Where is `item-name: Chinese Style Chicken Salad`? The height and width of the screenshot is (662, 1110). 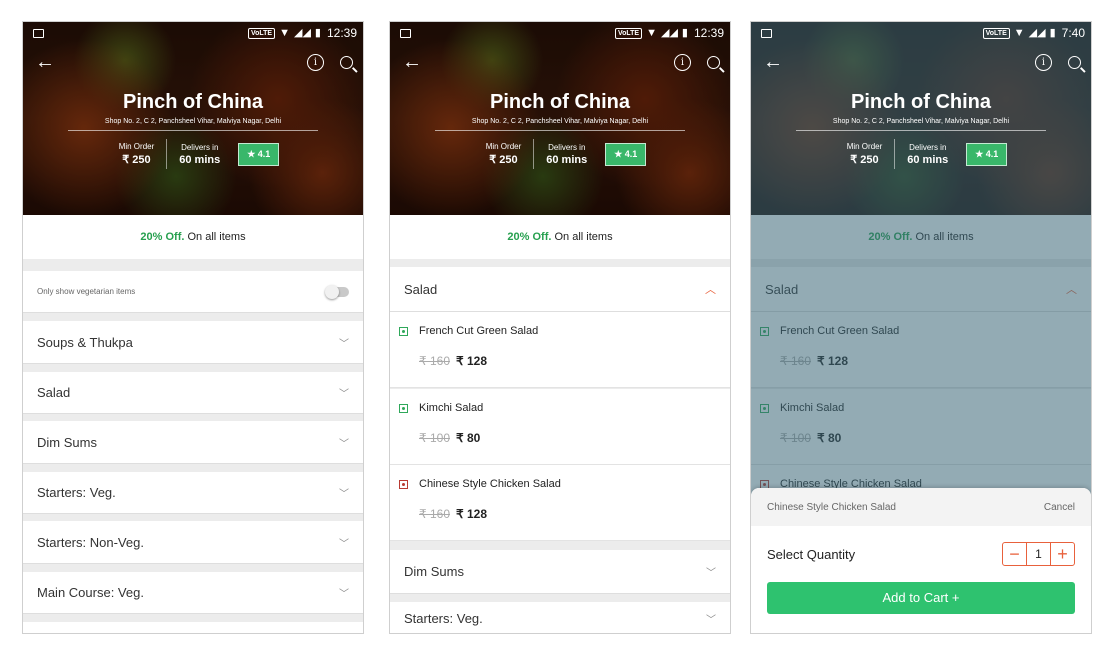 item-name: Chinese Style Chicken Salad is located at coordinates (490, 484).